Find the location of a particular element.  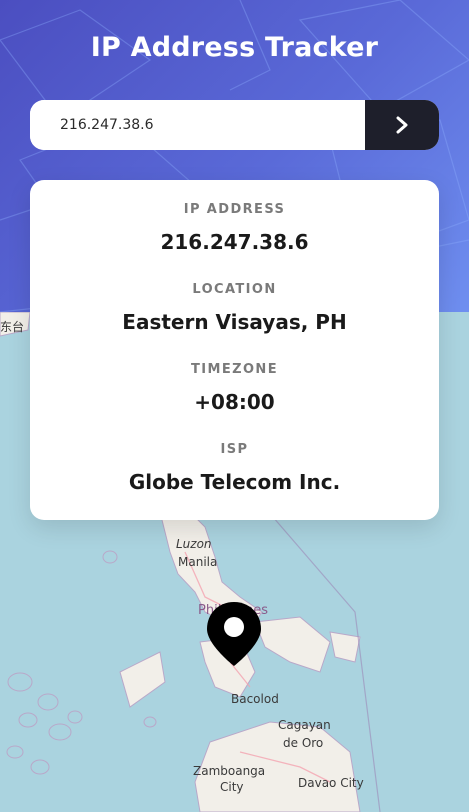

map-label-zamboanga-2: City is located at coordinates (232, 787).